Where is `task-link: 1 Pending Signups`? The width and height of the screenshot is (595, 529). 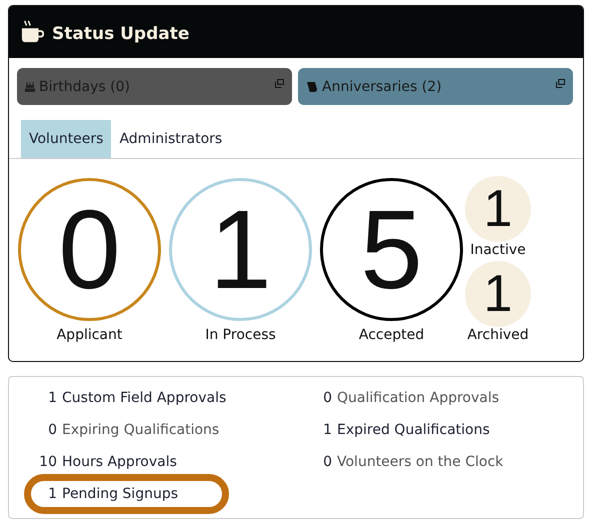
task-link: 1 Pending Signups is located at coordinates (127, 494).